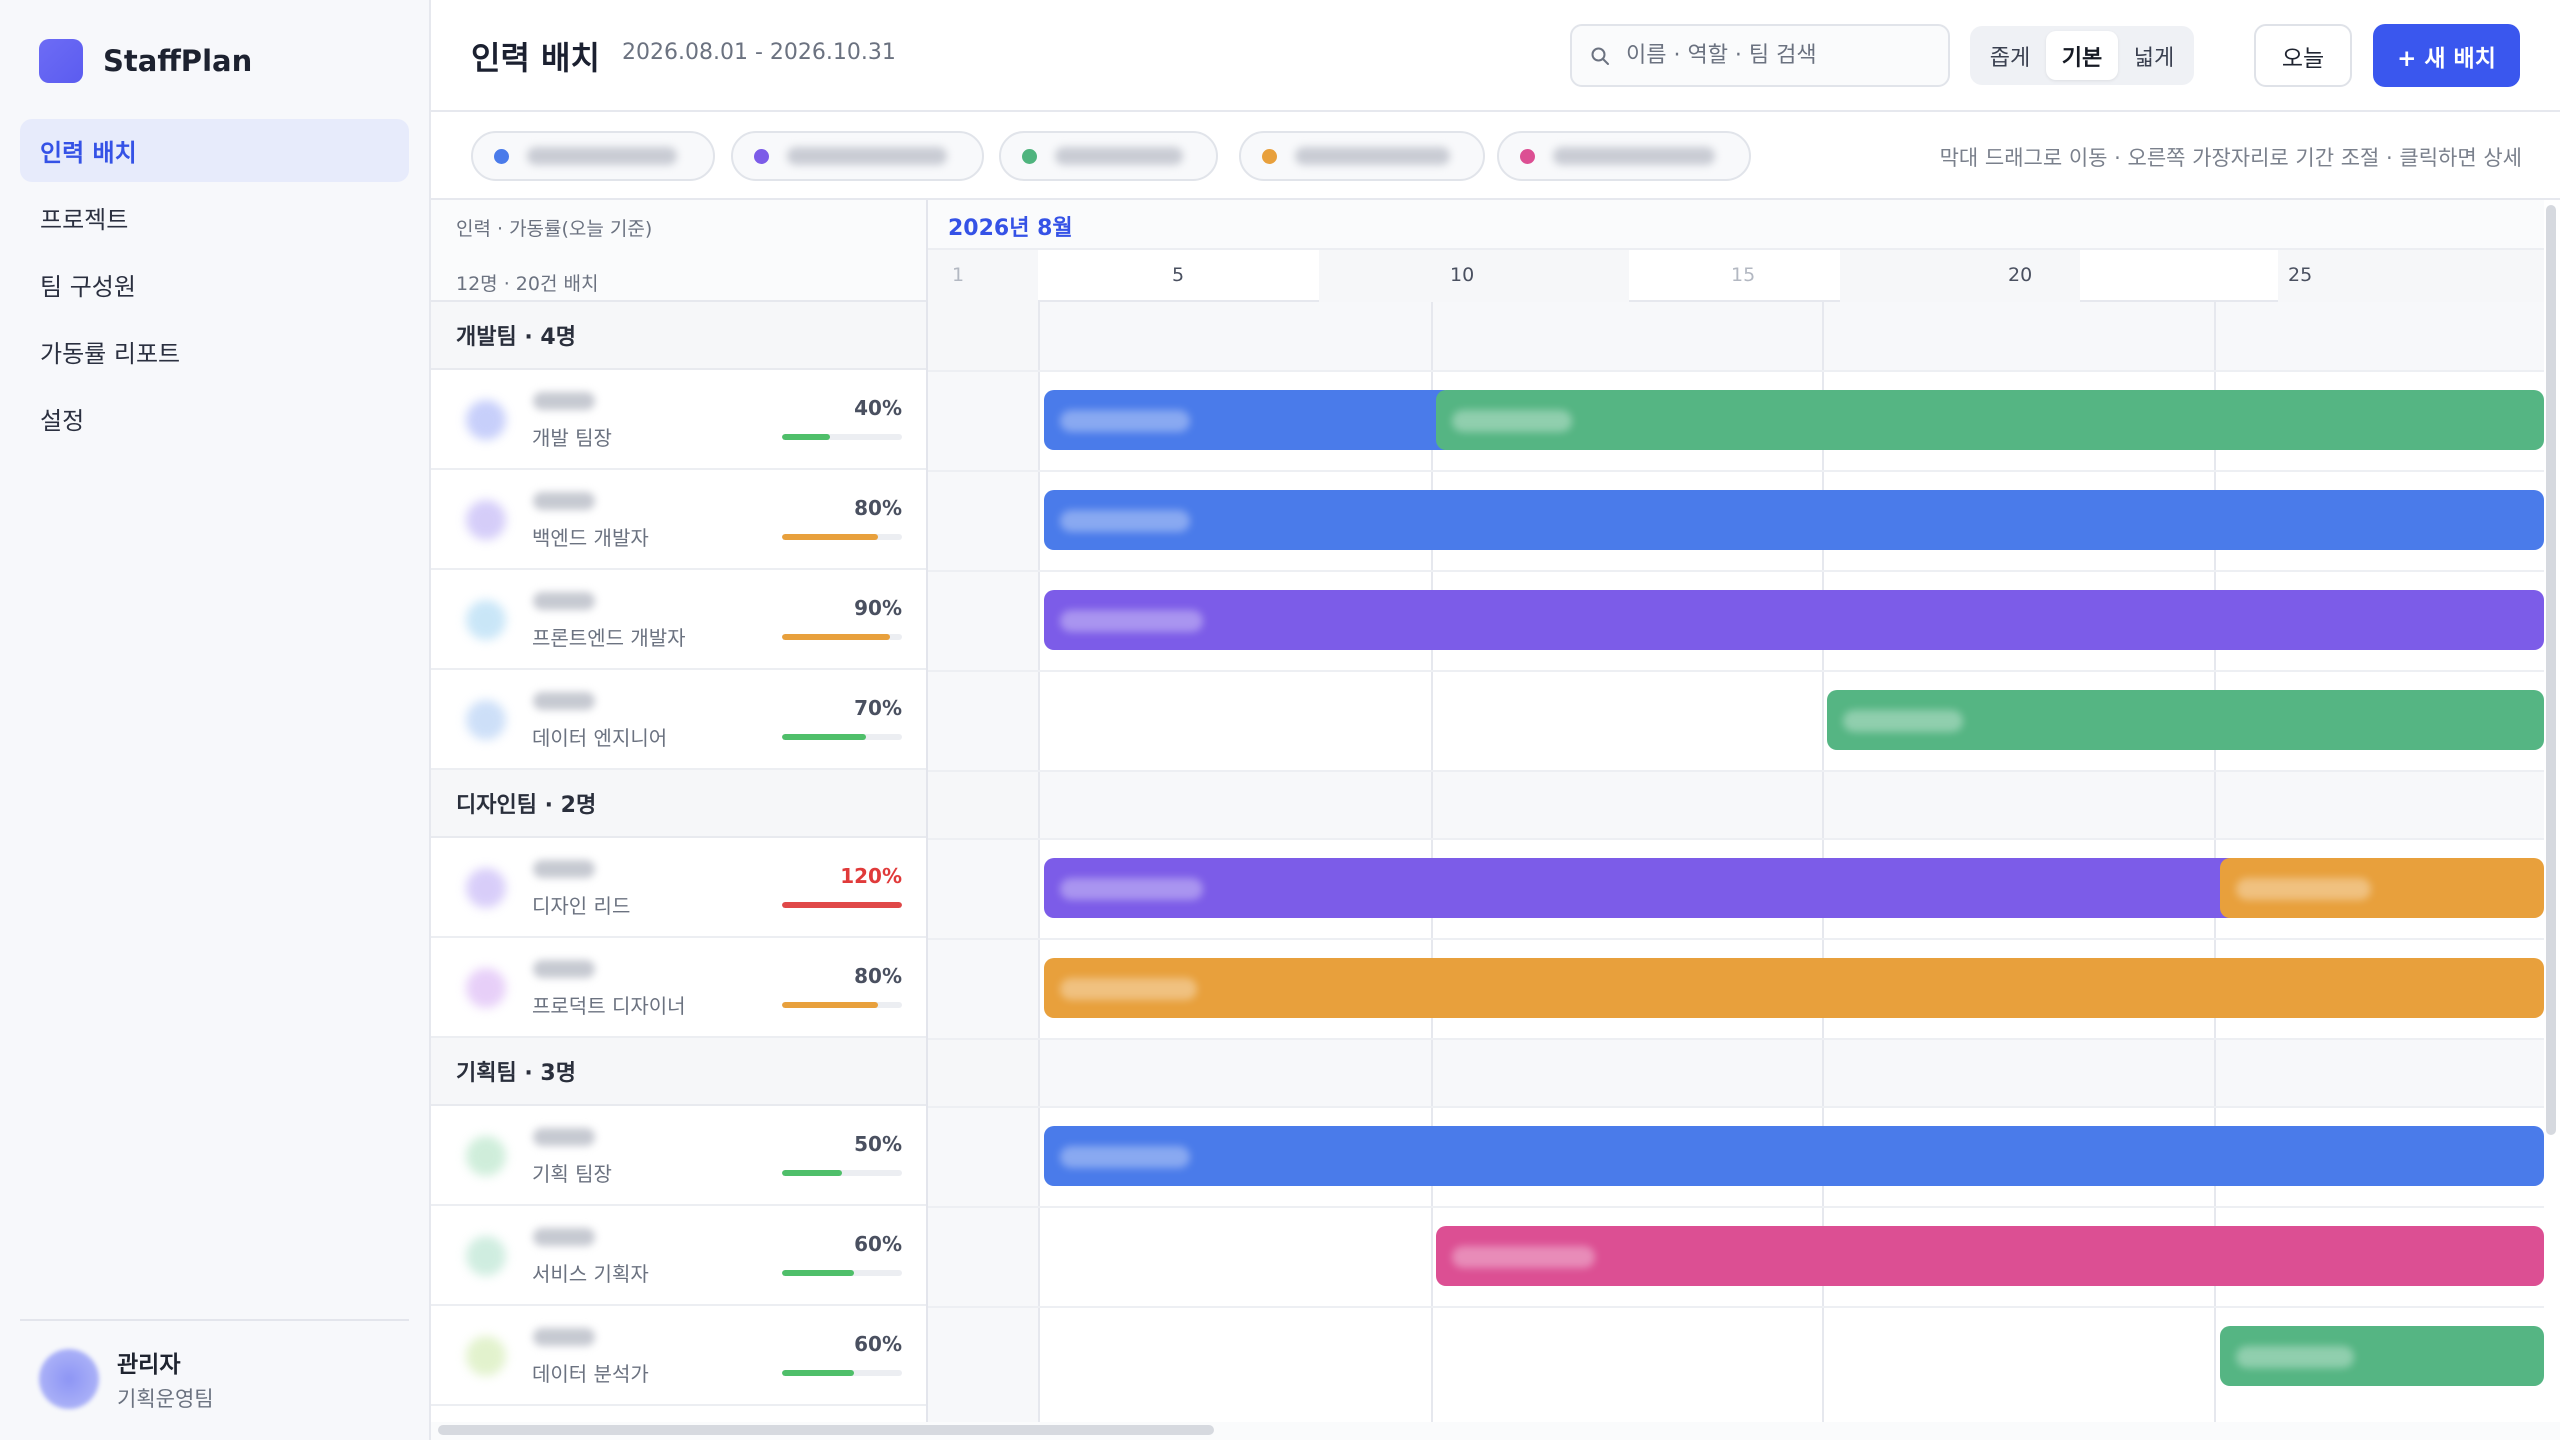  I want to click on sidebar-item-utilization-report: 가동률 리포트, so click(214, 351).